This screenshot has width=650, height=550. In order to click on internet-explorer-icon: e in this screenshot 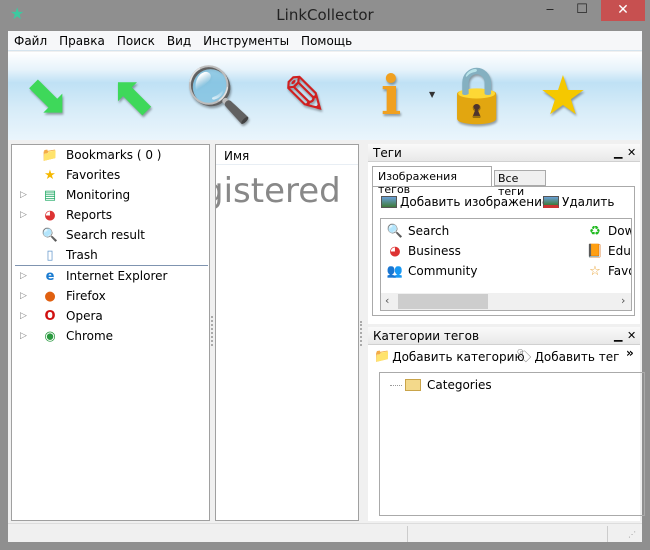, I will do `click(50, 276)`.